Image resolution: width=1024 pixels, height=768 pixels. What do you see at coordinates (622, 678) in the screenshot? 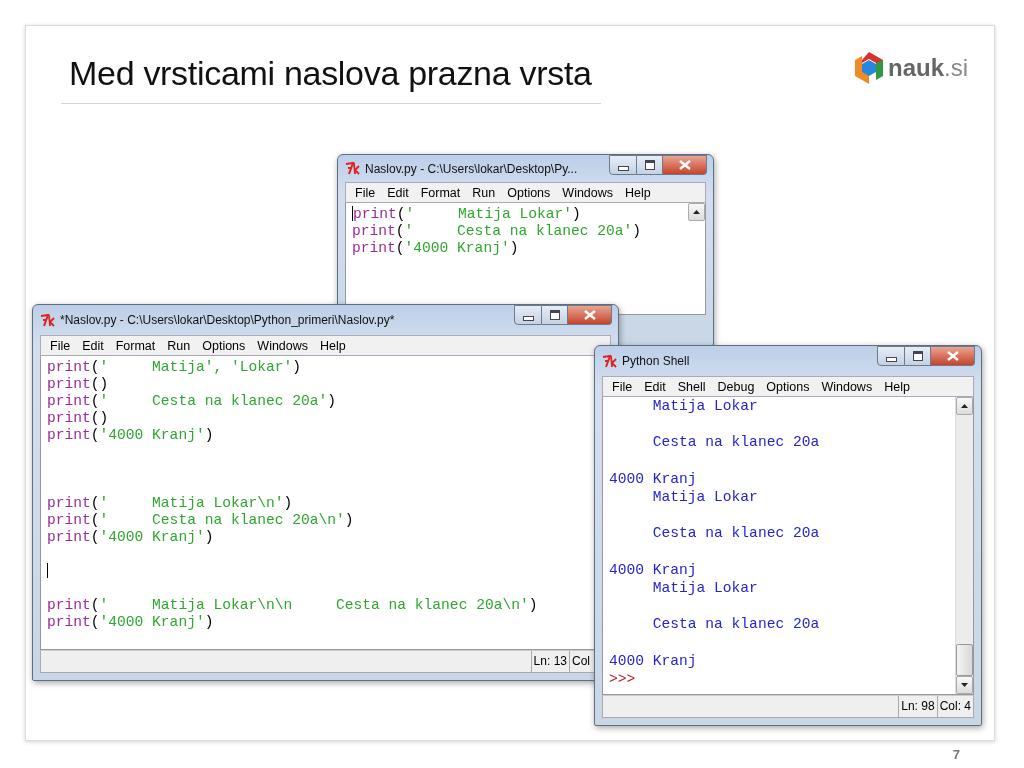
I see `output-line: >>>` at bounding box center [622, 678].